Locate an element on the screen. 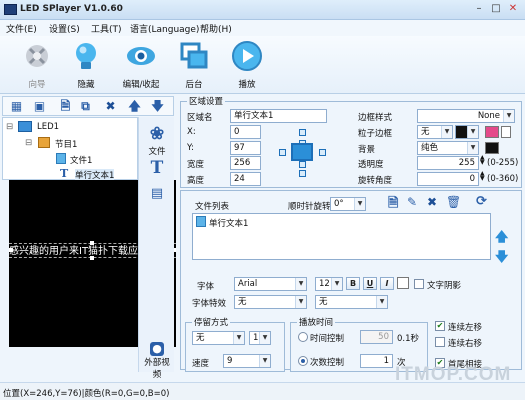 This screenshot has width=525, height=400. scroll-right-label: 连续右移 is located at coordinates (465, 344).